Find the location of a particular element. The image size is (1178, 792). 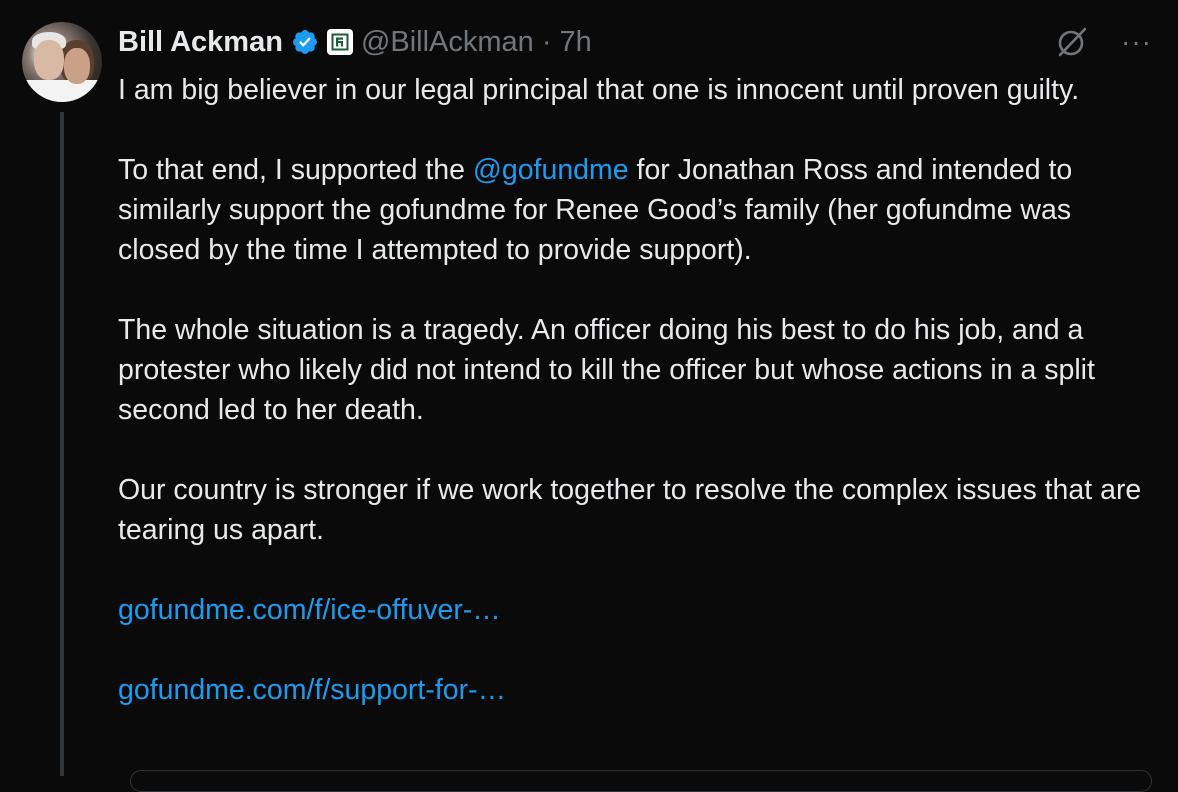

affiliate-badge-icon is located at coordinates (339, 42).